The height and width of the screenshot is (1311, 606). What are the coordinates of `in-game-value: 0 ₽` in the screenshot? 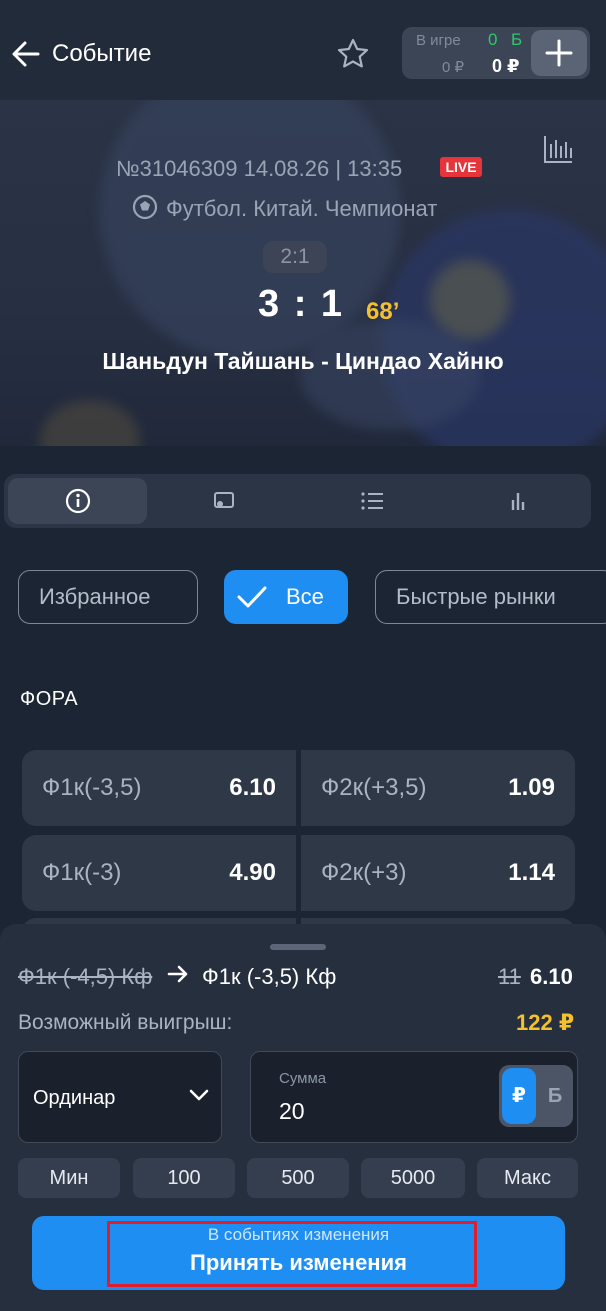 It's located at (453, 67).